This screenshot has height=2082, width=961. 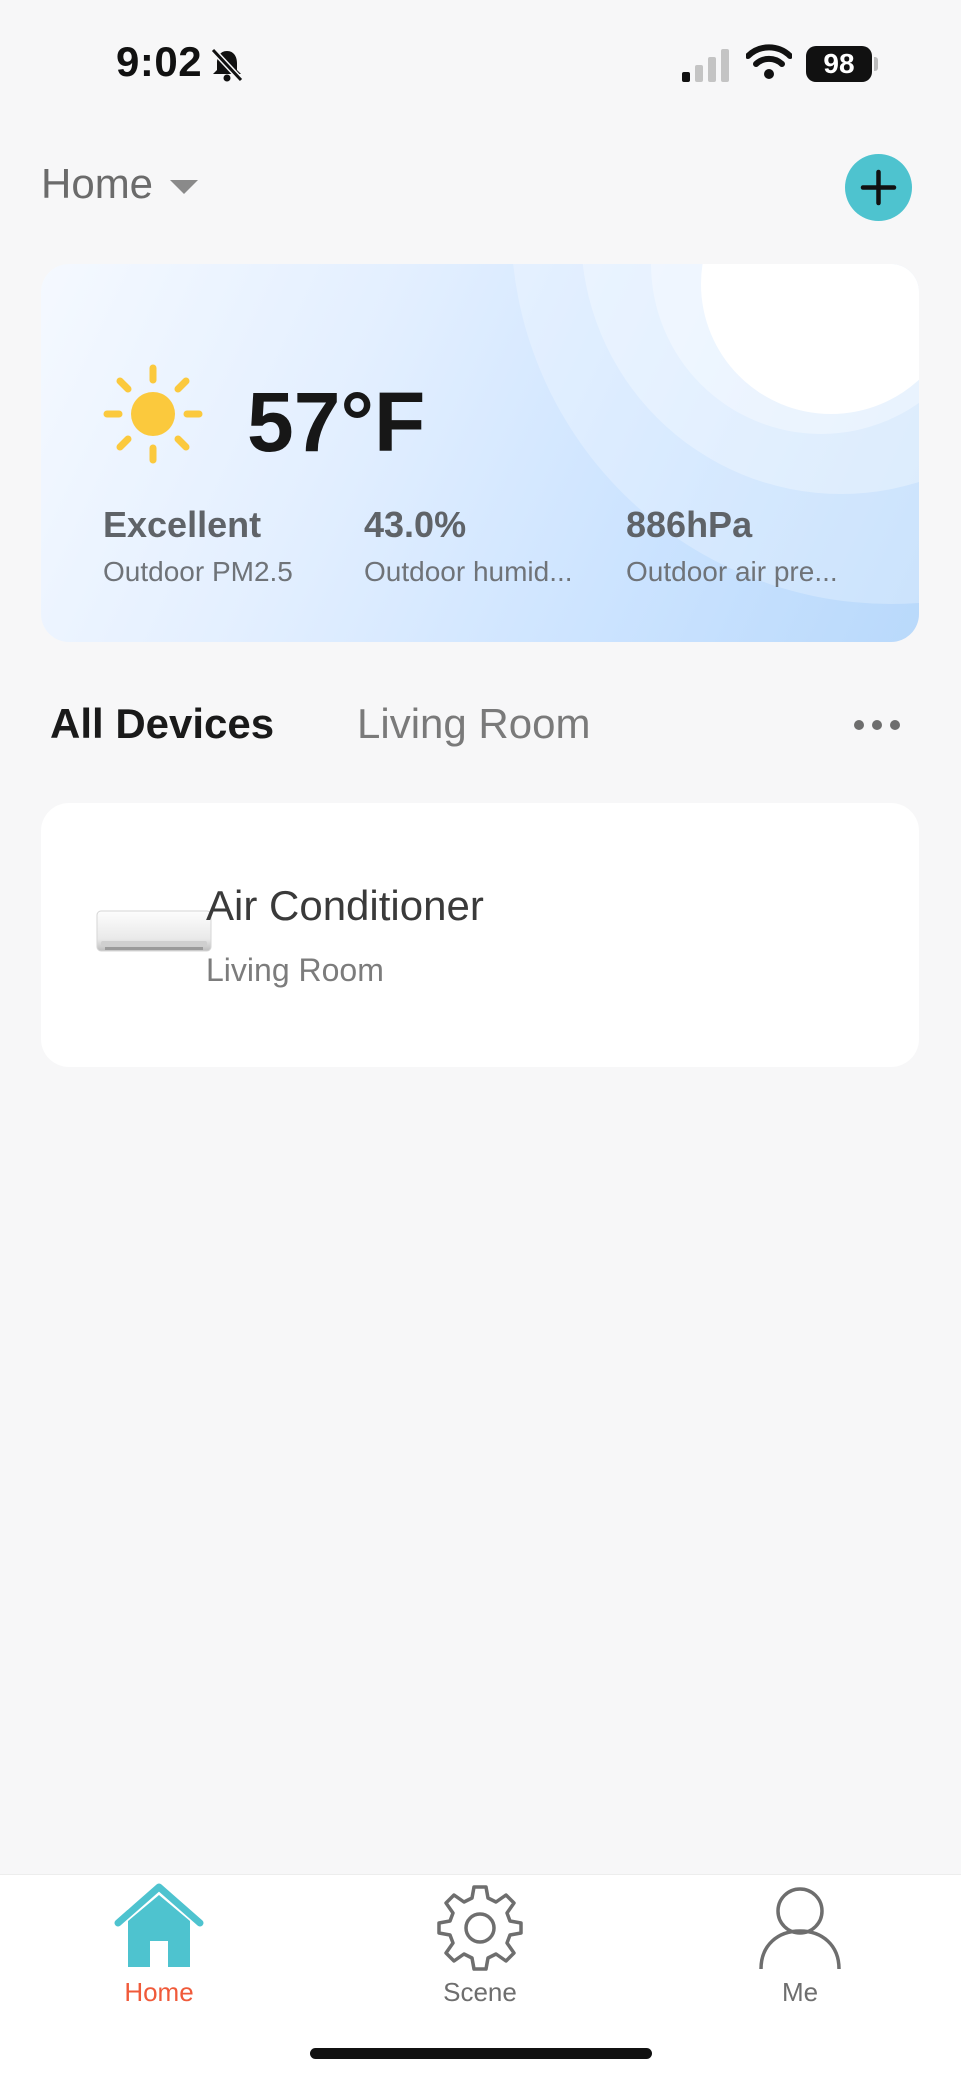 I want to click on air-conditioner-icon, so click(x=154, y=934).